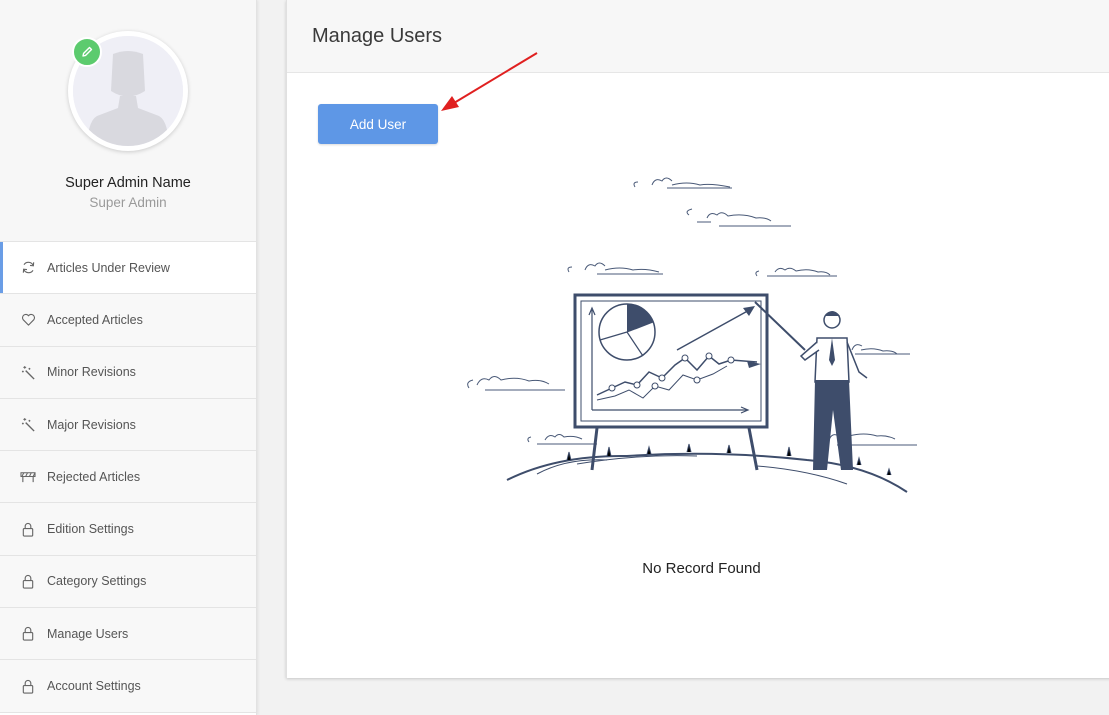 This screenshot has width=1109, height=715. Describe the element at coordinates (489, 81) in the screenshot. I see `annotation-arrow-icon` at that location.